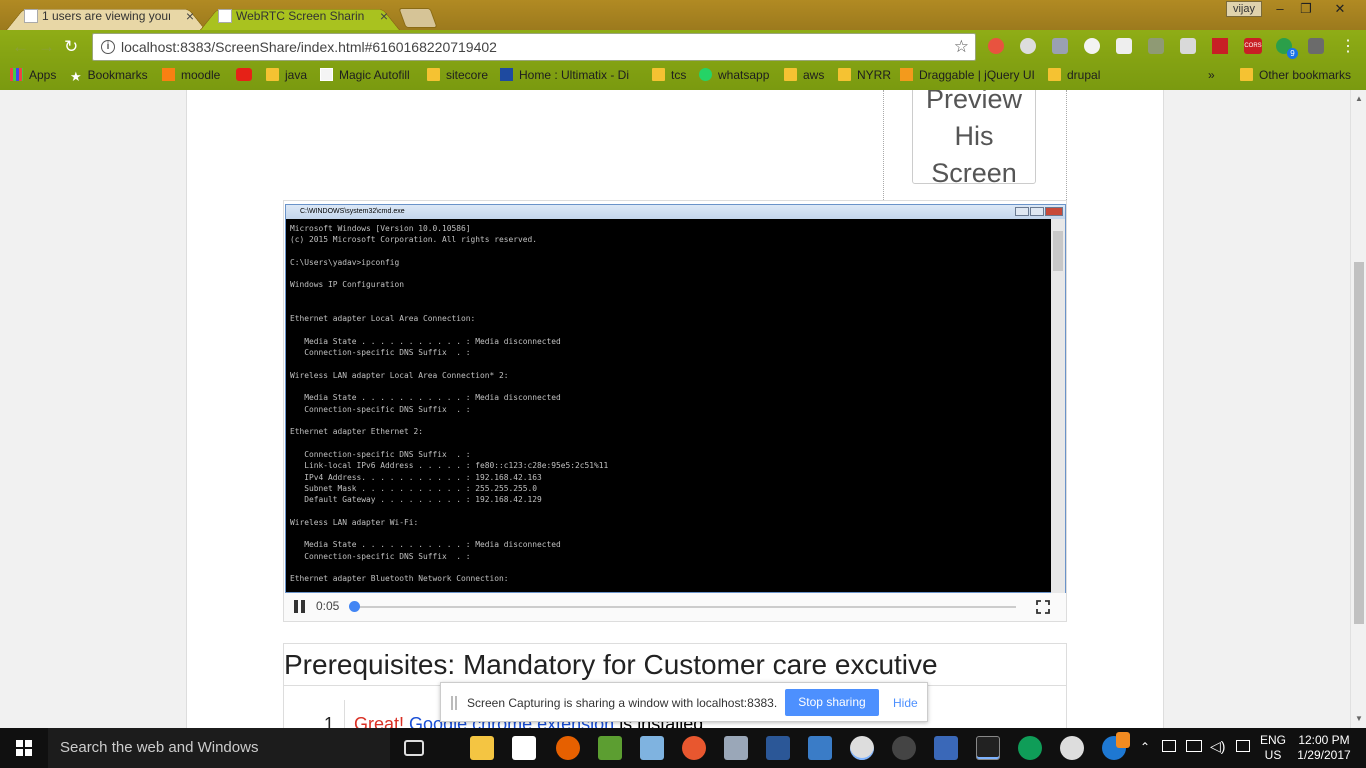 Image resolution: width=1366 pixels, height=768 pixels. Describe the element at coordinates (1316, 46) in the screenshot. I see `cast-icon` at that location.